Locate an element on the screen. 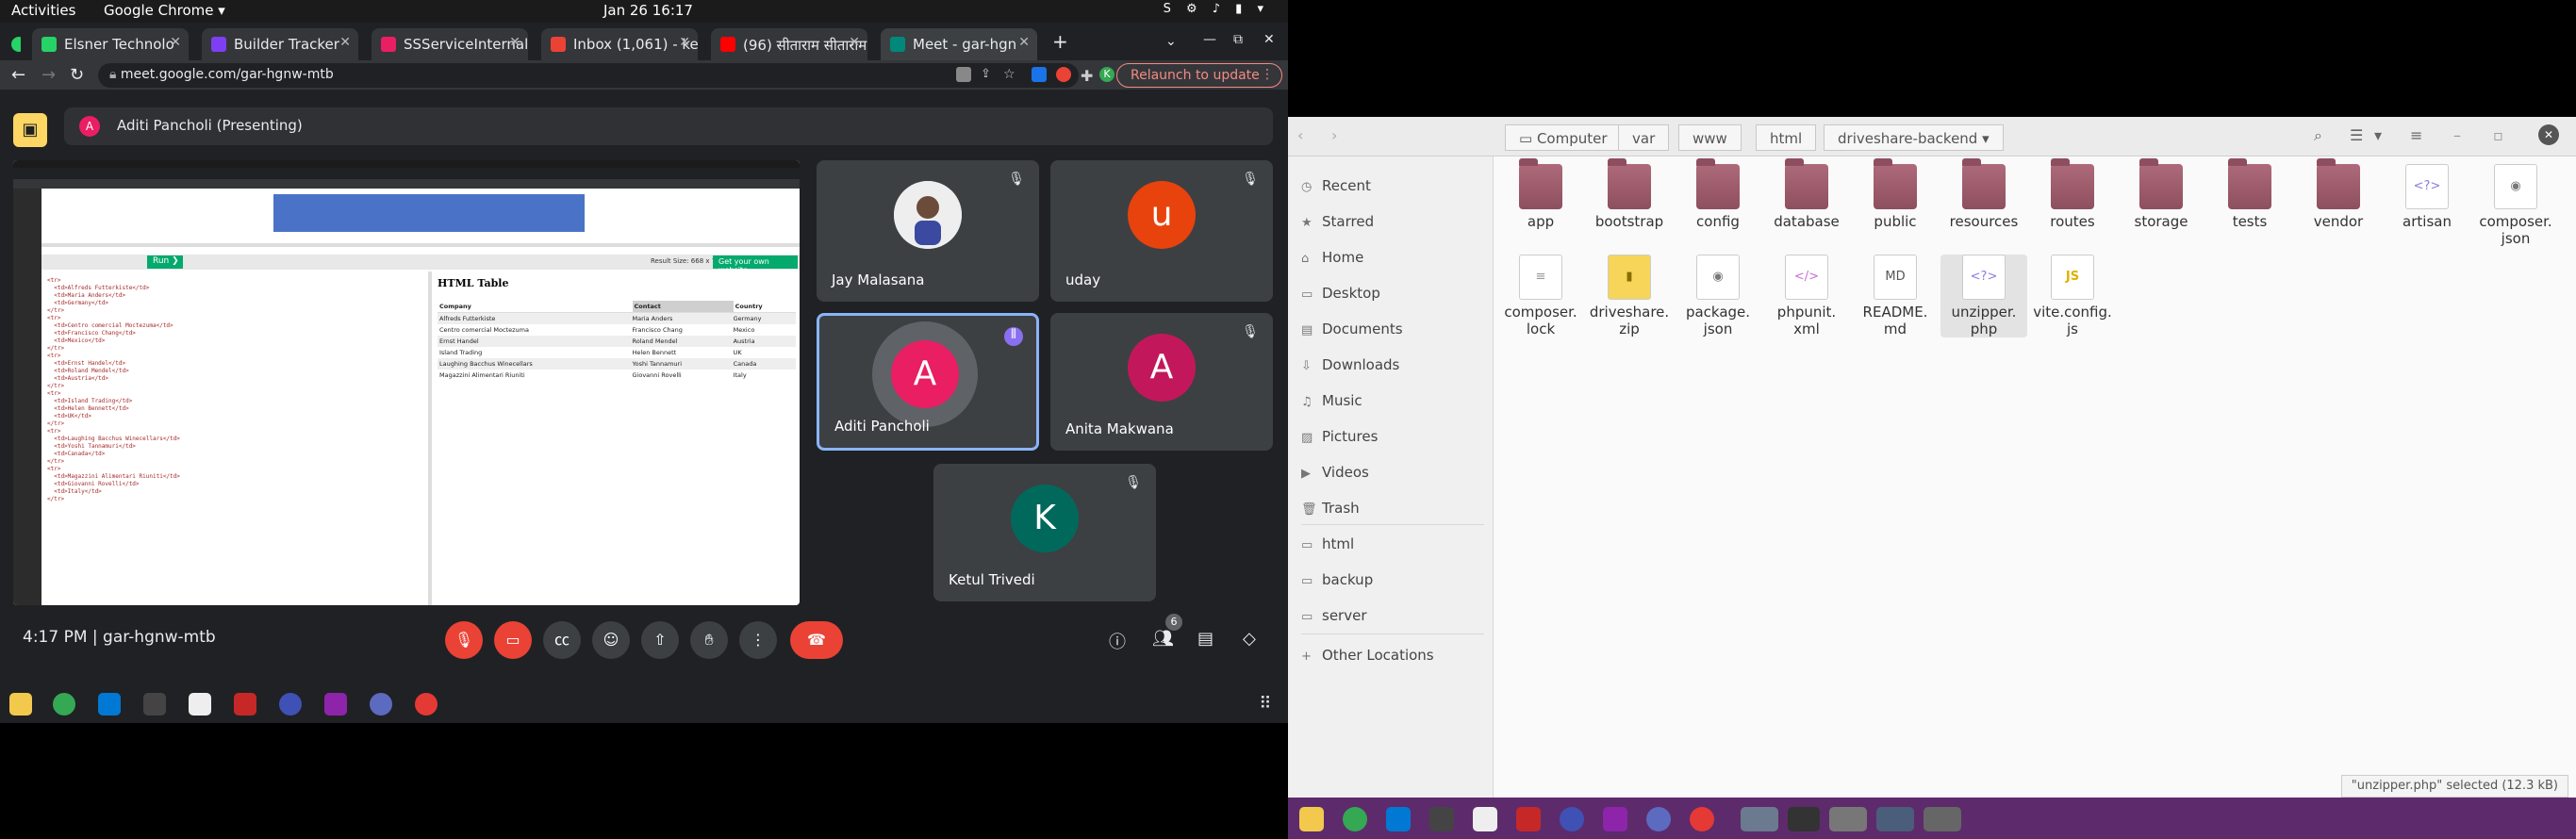 The height and width of the screenshot is (839, 2576). new-tab-button: + is located at coordinates (1060, 42).